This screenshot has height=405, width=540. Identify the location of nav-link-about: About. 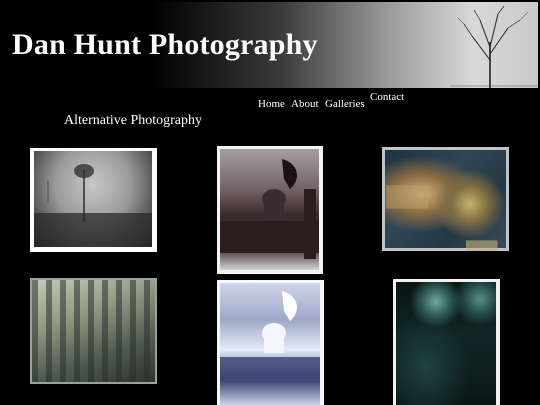
(305, 104).